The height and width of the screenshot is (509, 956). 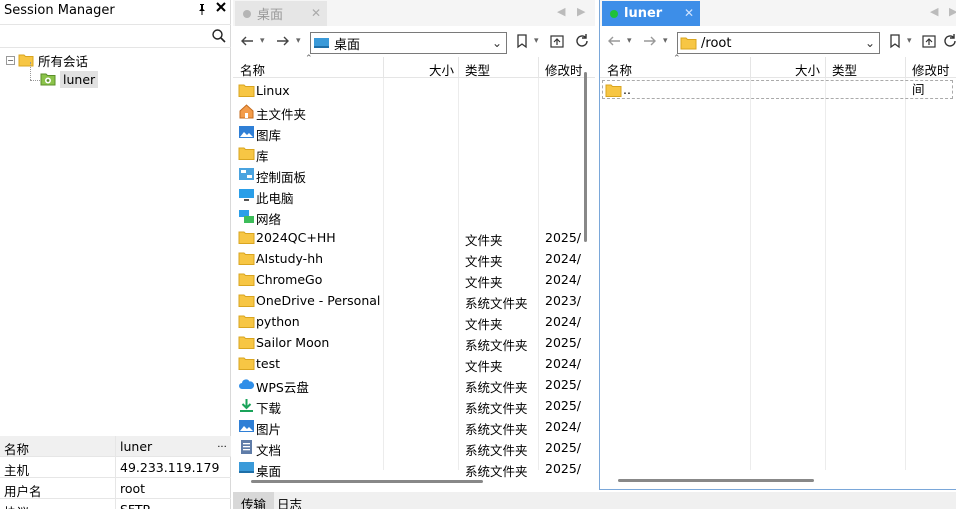 I want to click on list-item: OneDrive - Personal 系统文件夹 2023/, so click(x=414, y=300).